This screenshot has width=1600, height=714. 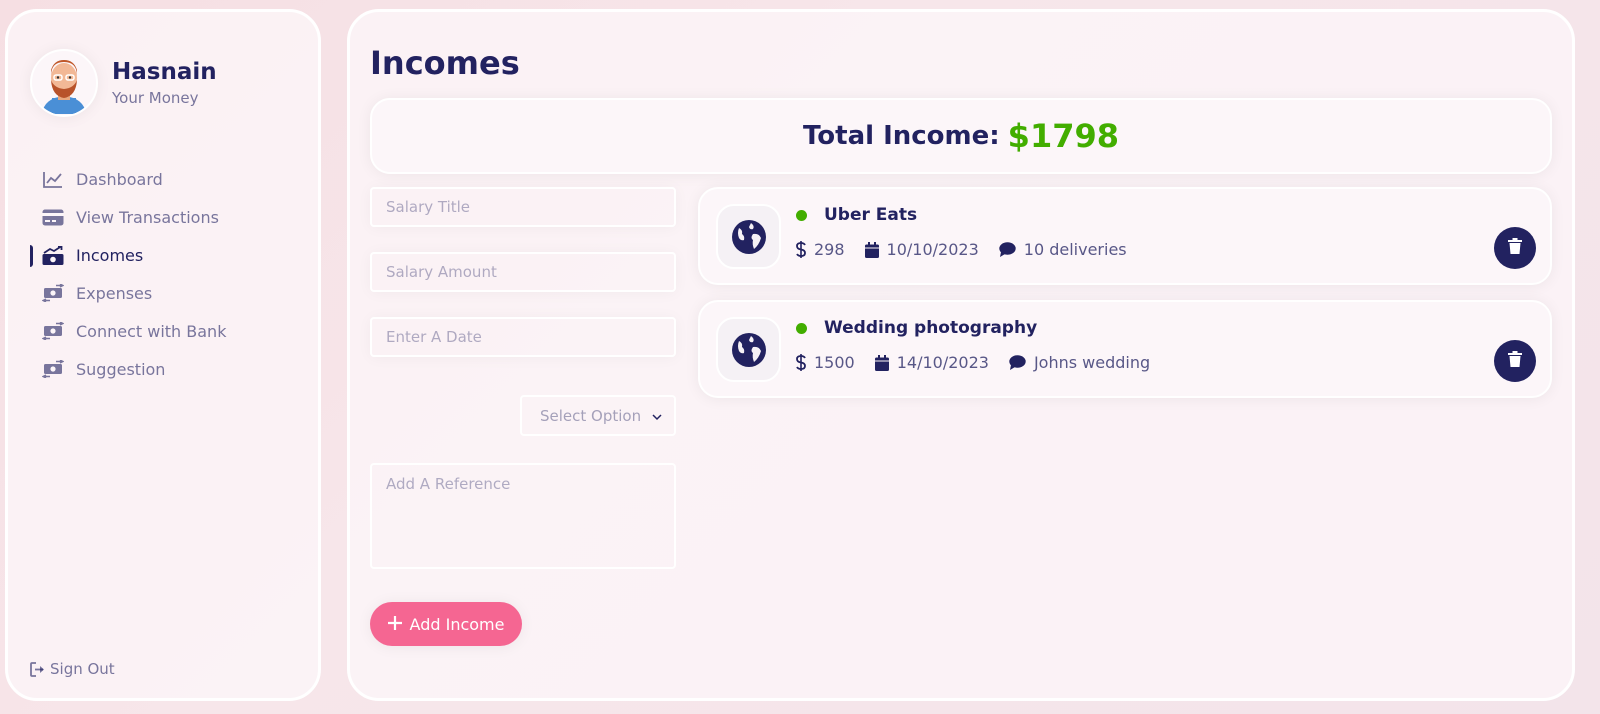 What do you see at coordinates (834, 362) in the screenshot?
I see `income-amount: 1500` at bounding box center [834, 362].